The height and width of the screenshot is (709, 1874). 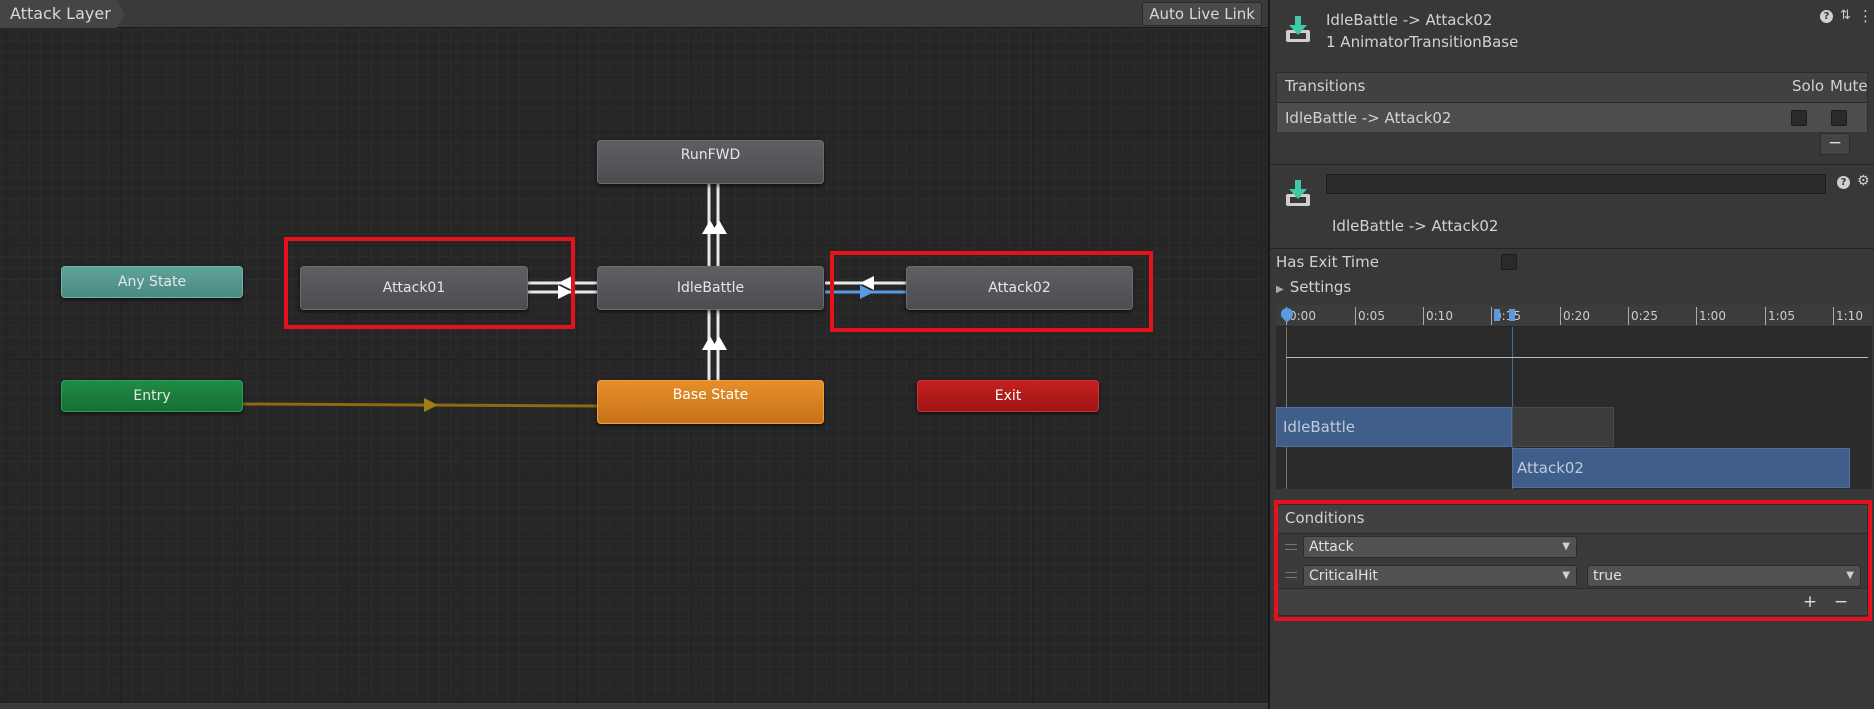 I want to click on settings-foldout: ▶ Settings, so click(x=1313, y=288).